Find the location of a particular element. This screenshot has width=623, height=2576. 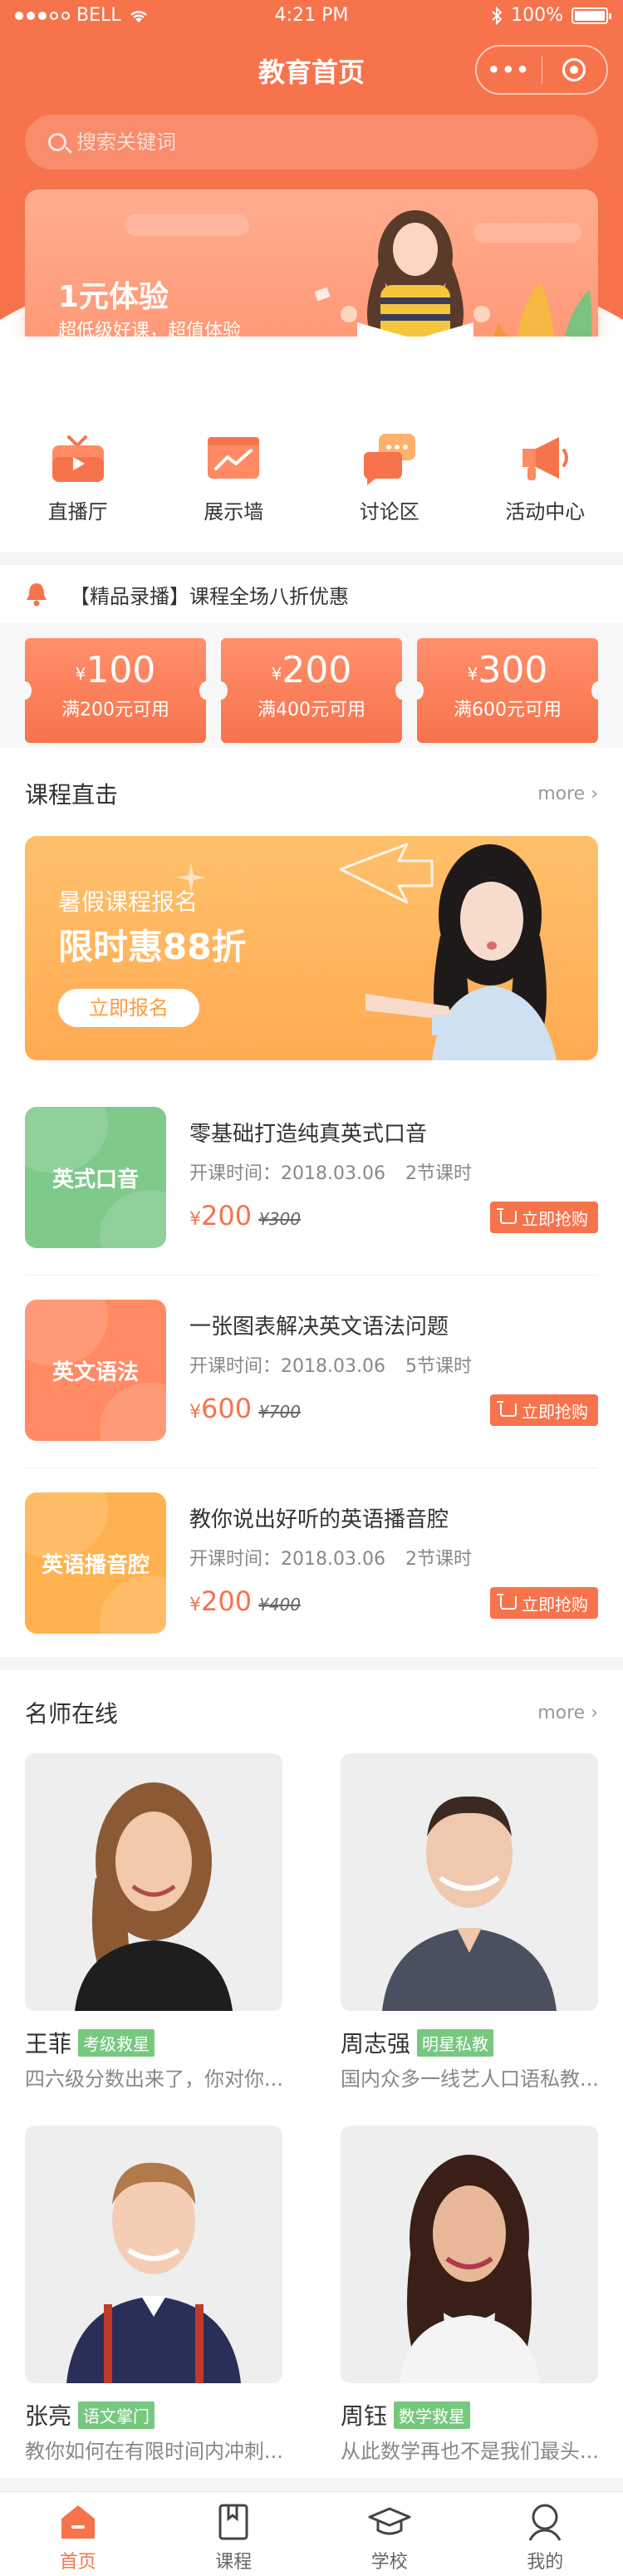

tab-bar: 首页 课程 学校 我的 is located at coordinates (311, 2533).